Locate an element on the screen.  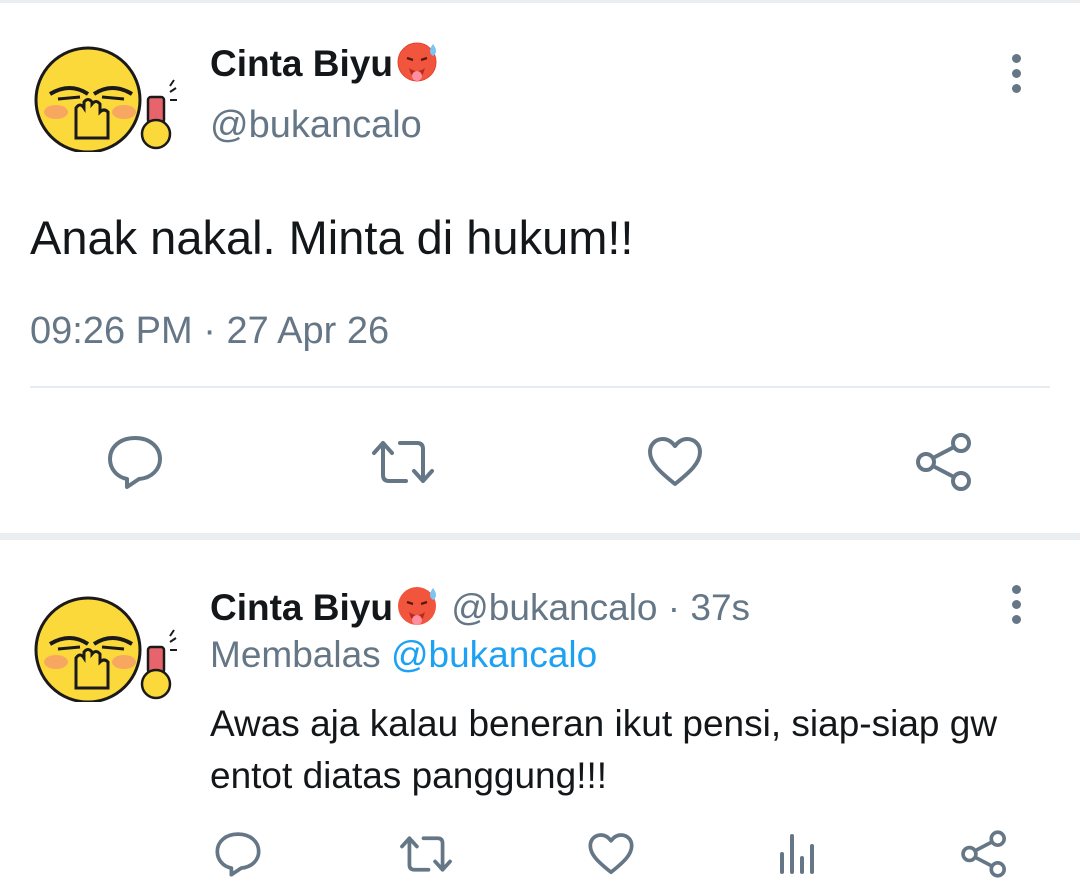
reply-like-button is located at coordinates (611, 854).